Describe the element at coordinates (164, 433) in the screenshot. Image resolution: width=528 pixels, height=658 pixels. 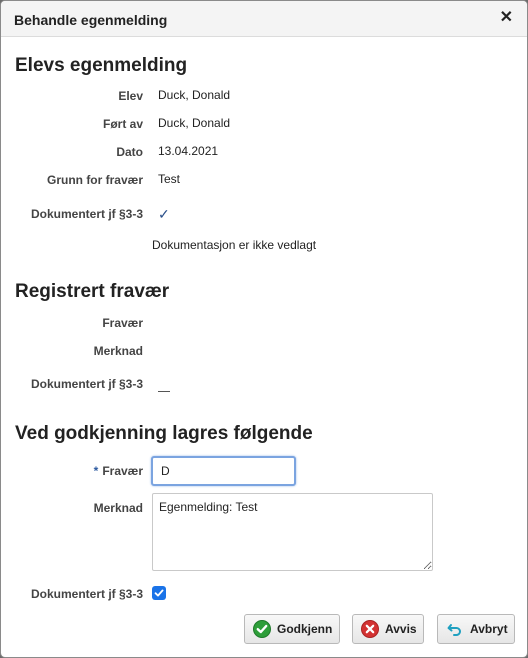
I see `section-title-ved-godkjenning: Ved godkjenning lagres følgende` at that location.